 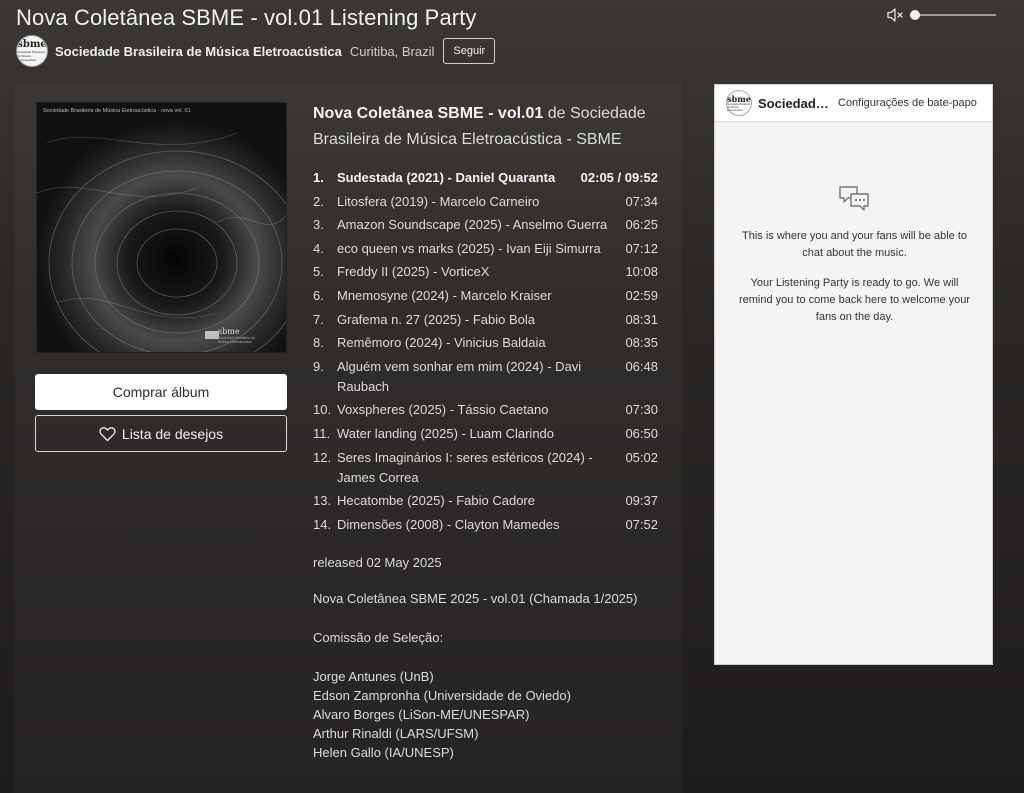 What do you see at coordinates (641, 366) in the screenshot?
I see `track-duration: 06:48` at bounding box center [641, 366].